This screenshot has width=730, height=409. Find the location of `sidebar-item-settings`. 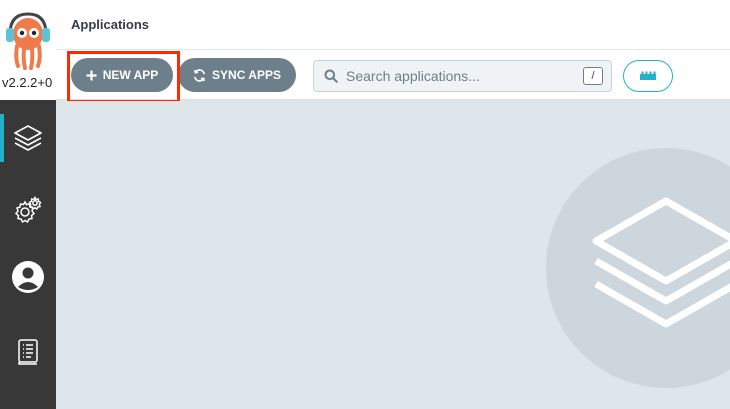

sidebar-item-settings is located at coordinates (28, 210).